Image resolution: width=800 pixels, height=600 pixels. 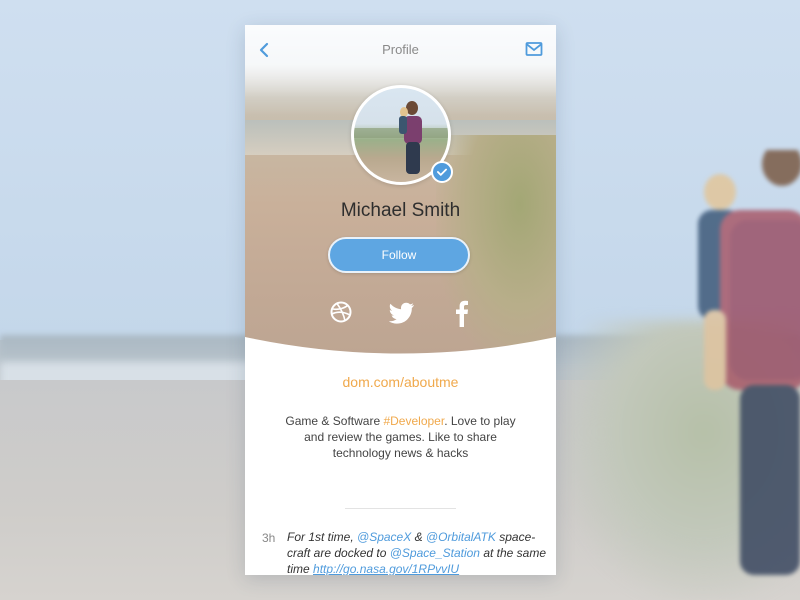 What do you see at coordinates (402, 312) in the screenshot?
I see `twitter-icon` at bounding box center [402, 312].